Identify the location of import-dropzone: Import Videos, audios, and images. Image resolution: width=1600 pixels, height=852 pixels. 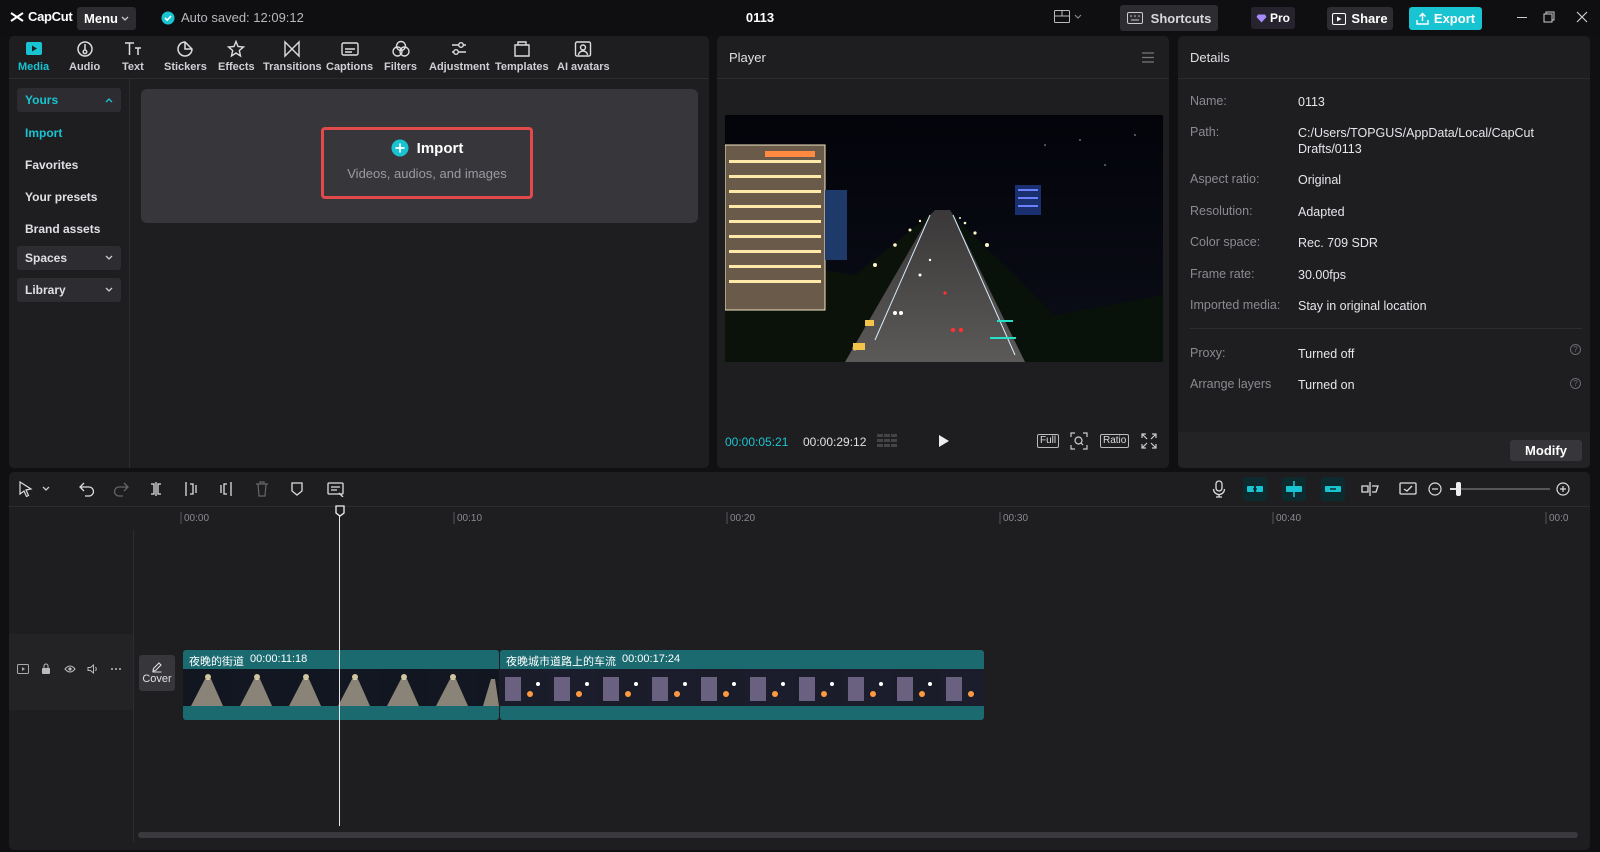
(419, 156).